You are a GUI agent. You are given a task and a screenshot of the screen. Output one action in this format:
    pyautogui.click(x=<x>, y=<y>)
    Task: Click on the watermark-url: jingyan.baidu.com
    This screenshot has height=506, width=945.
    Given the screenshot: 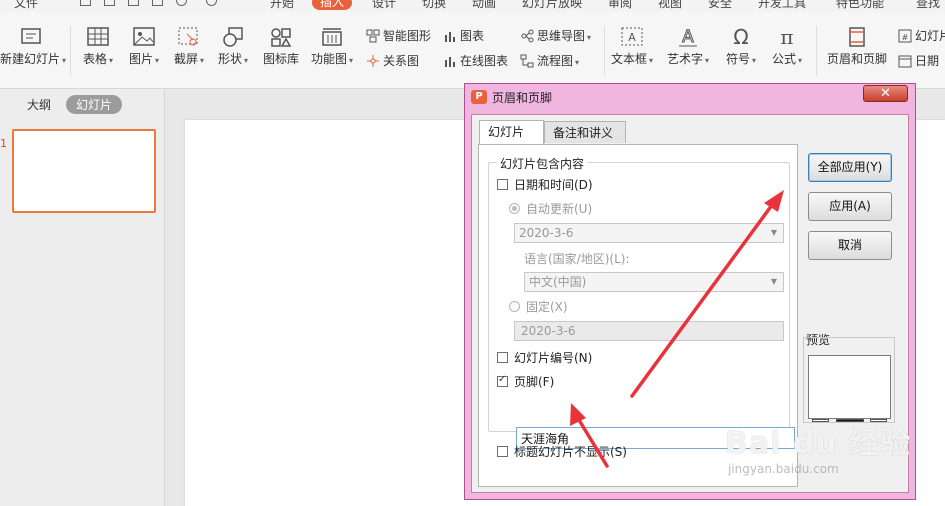 What is the action you would take?
    pyautogui.click(x=783, y=469)
    